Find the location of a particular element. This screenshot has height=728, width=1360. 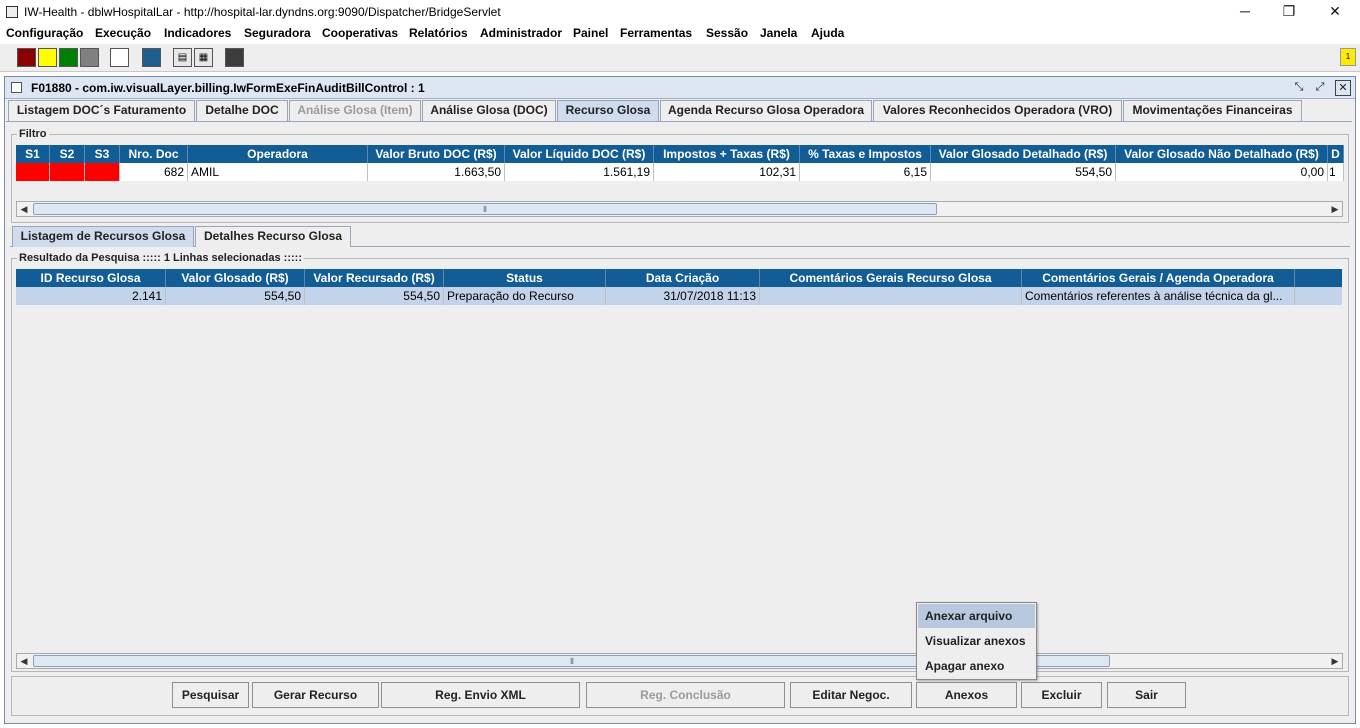

tab-listagem-docs: Listagem DOC´s Faturamento is located at coordinates (101, 110).